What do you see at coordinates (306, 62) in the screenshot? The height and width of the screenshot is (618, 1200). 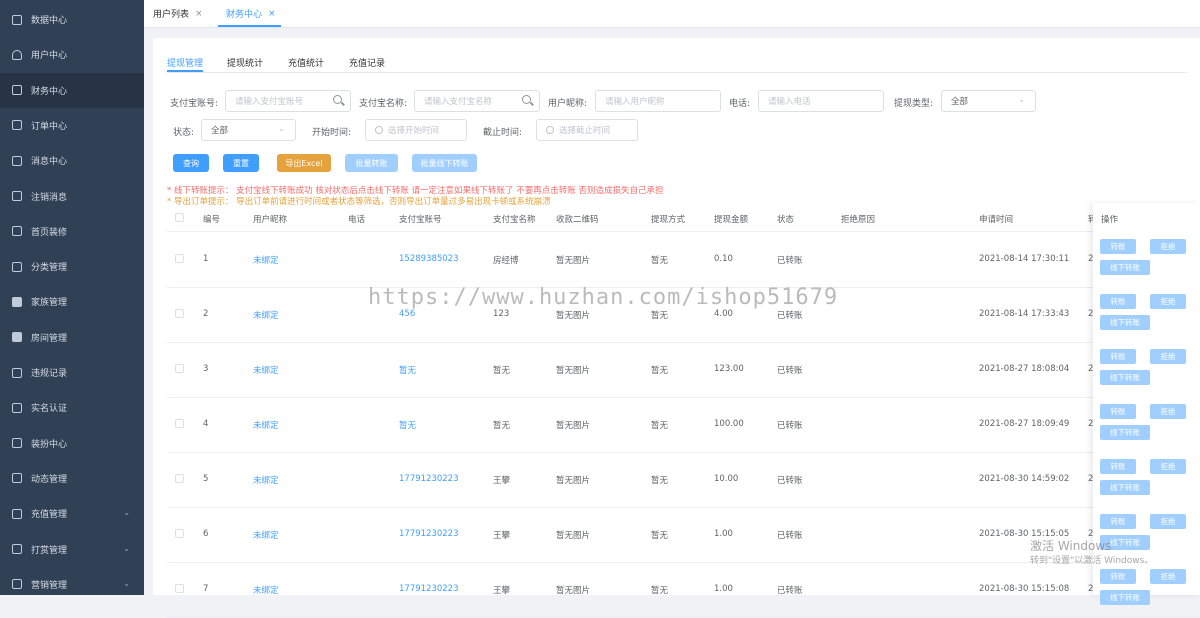 I see `subtab-recharge-stats: 充值统计` at bounding box center [306, 62].